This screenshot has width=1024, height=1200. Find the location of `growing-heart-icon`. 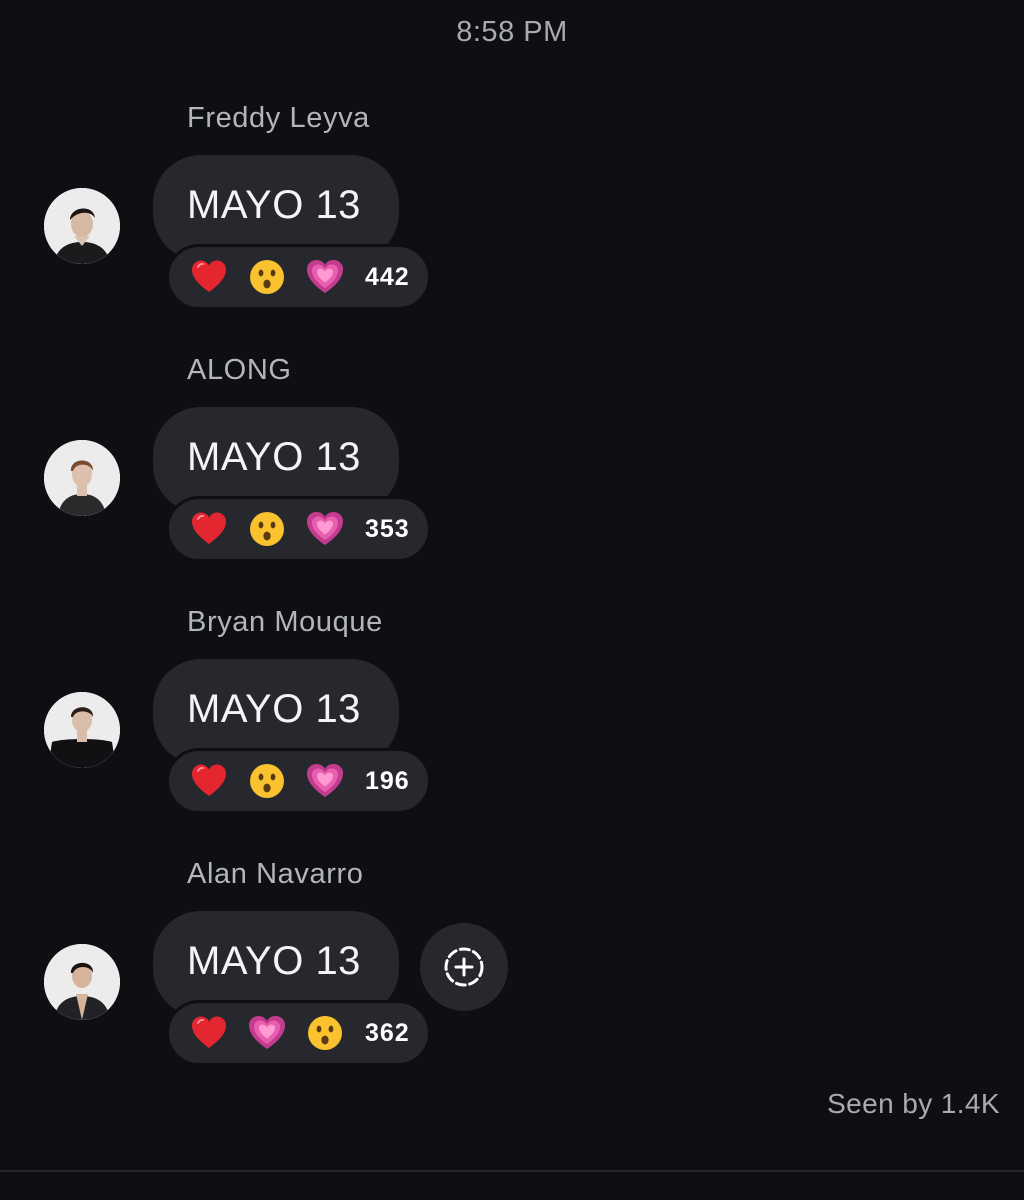

growing-heart-icon is located at coordinates (267, 1033).